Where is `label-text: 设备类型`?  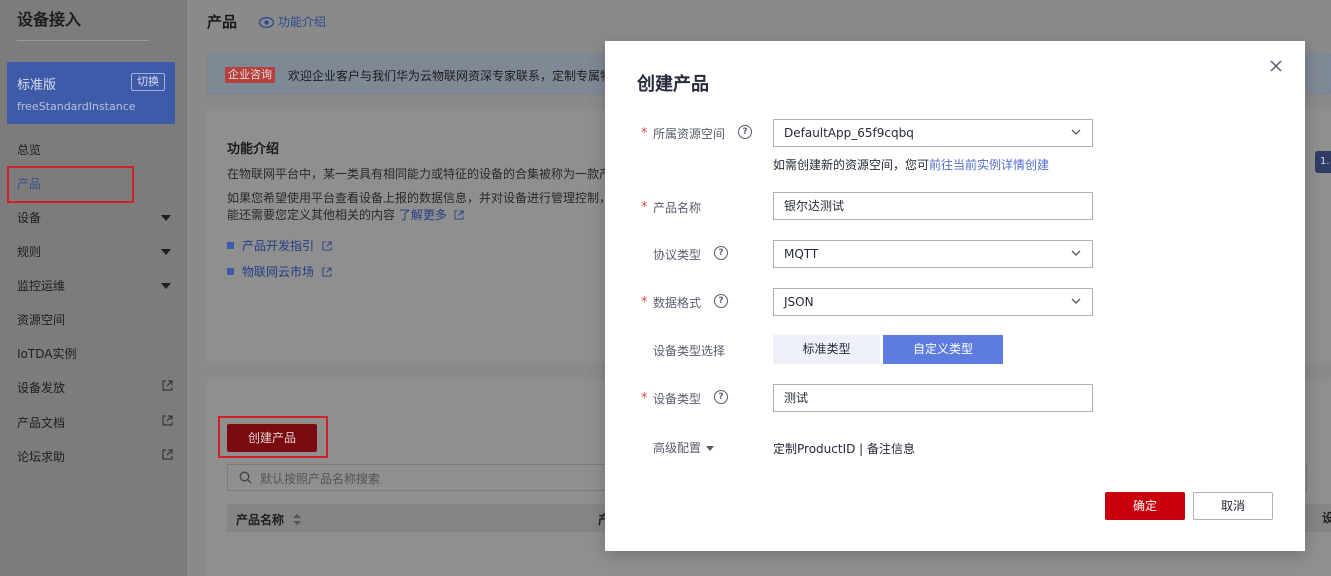 label-text: 设备类型 is located at coordinates (677, 399).